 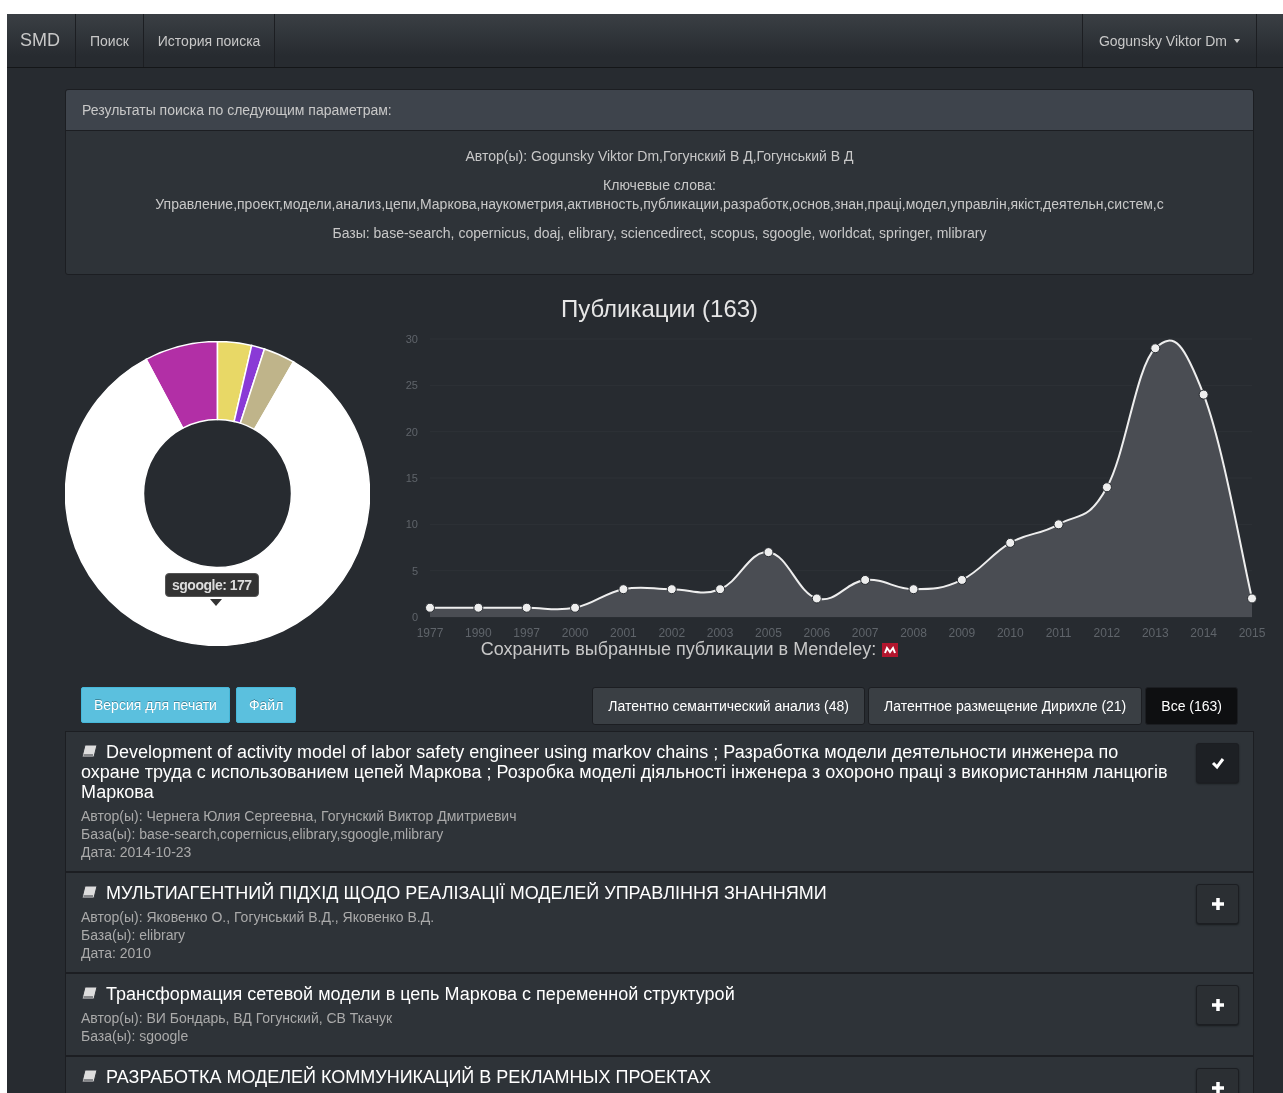 What do you see at coordinates (263, 834) in the screenshot?
I see `publication-detail: База(ы): base-search,copernicus,elibrary,sgoogle,mlibrary` at bounding box center [263, 834].